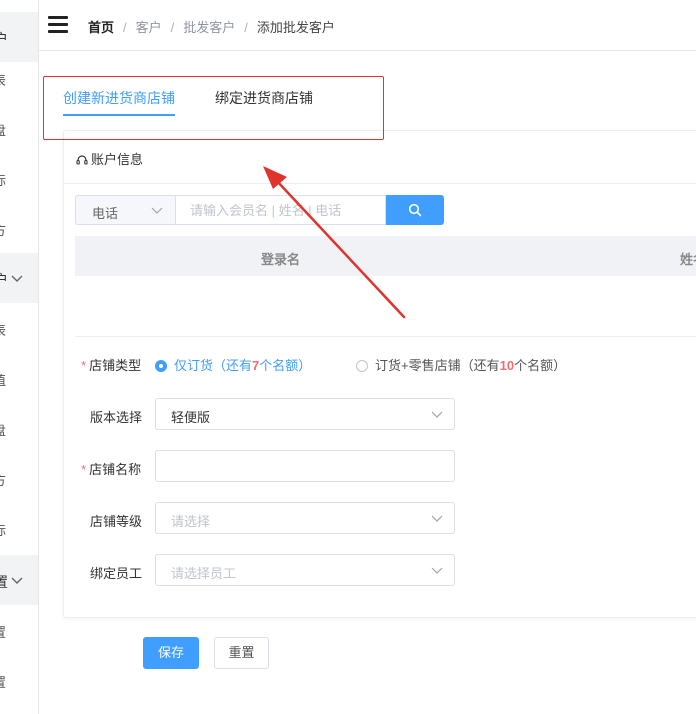 This screenshot has height=714, width=696. I want to click on store-level-placeholder: 请选择, so click(191, 521).